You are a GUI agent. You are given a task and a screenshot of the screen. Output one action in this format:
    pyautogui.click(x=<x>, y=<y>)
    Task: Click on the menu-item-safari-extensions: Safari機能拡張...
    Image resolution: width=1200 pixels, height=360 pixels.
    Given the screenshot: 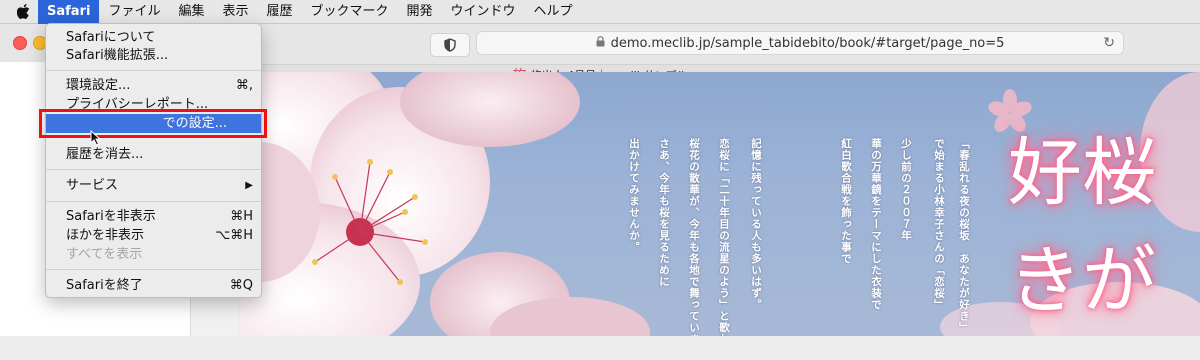 What is the action you would take?
    pyautogui.click(x=153, y=55)
    